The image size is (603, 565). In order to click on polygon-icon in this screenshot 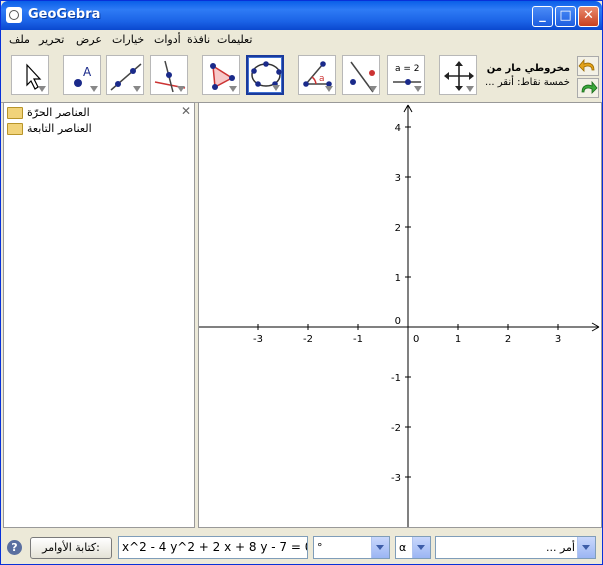, I will do `click(222, 76)`.